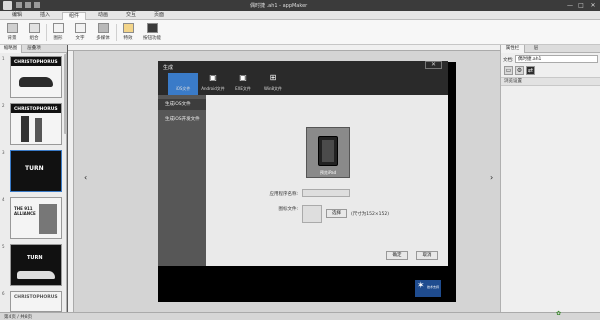  What do you see at coordinates (213, 84) in the screenshot?
I see `platform-android: ▣ Android文件` at bounding box center [213, 84].